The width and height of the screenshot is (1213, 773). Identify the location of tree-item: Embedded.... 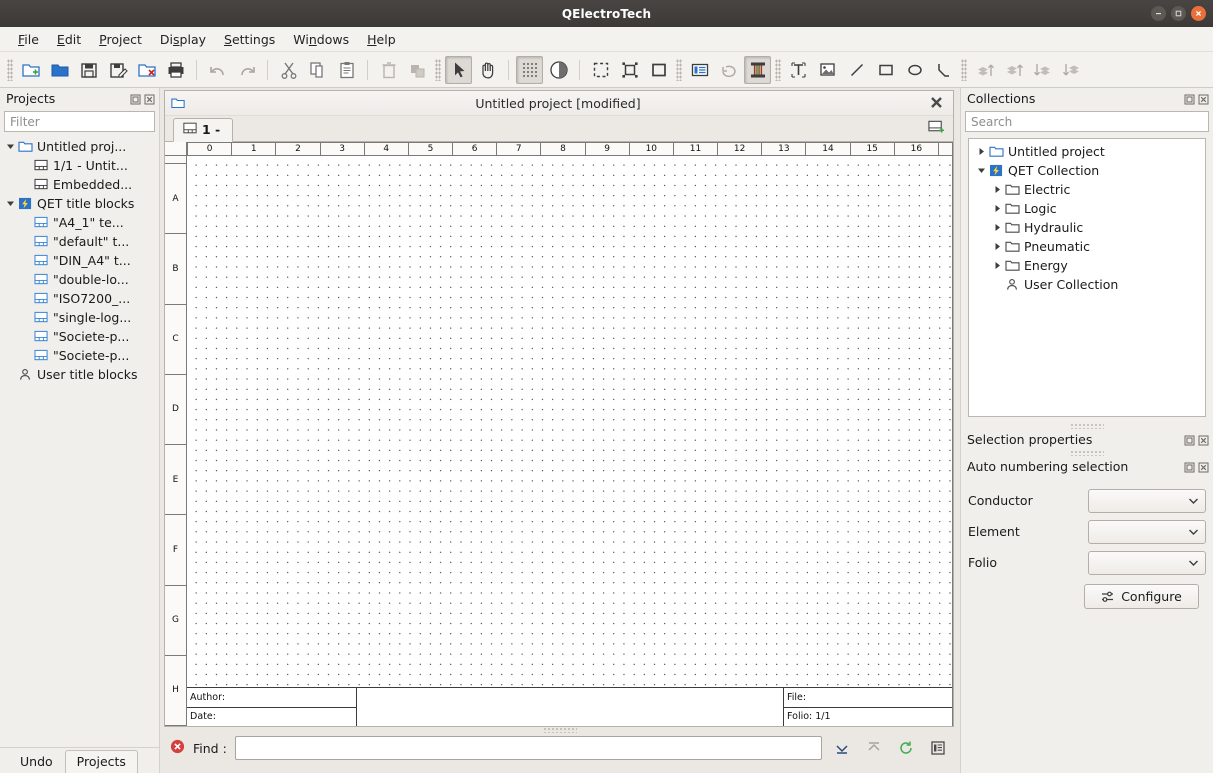
(79, 184).